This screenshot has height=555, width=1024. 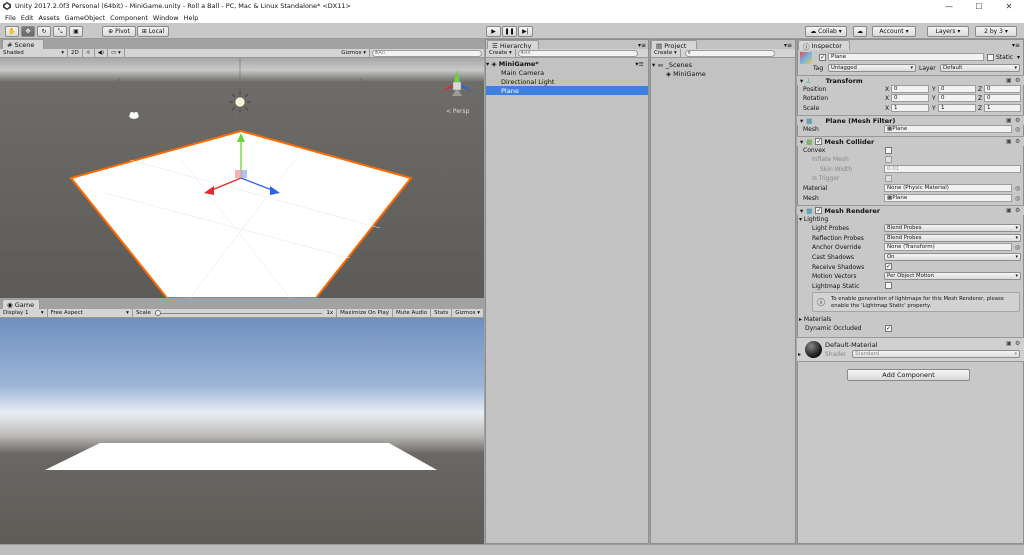 I want to click on light-probes-dropdown: Blend Probes, so click(x=952, y=228).